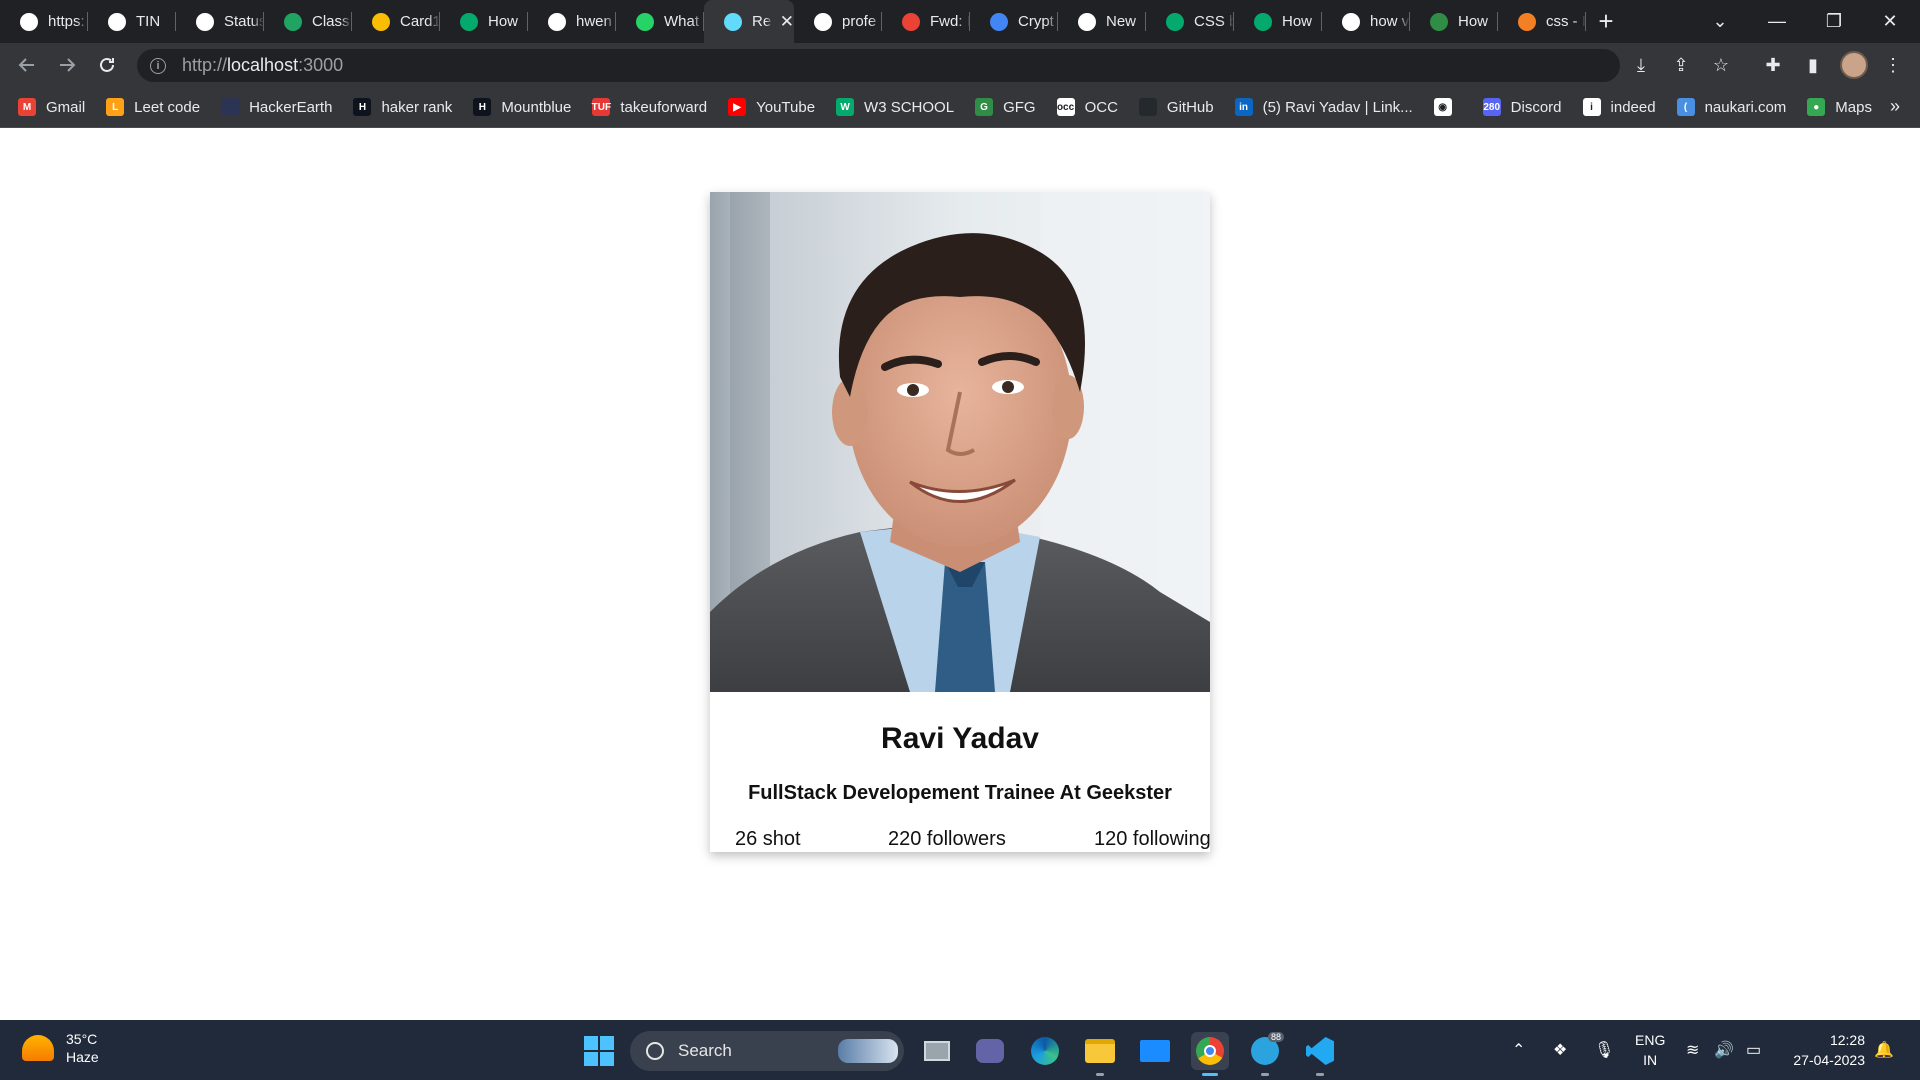 The width and height of the screenshot is (1920, 1080). Describe the element at coordinates (44, 21) in the screenshot. I see `browser-tab: https:` at that location.